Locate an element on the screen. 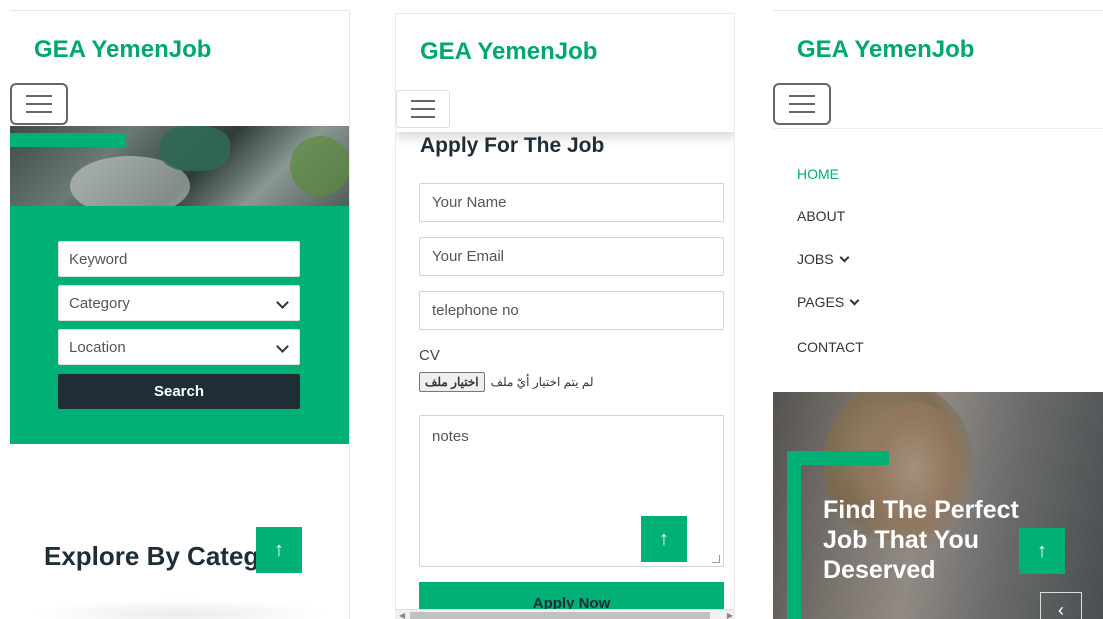 This screenshot has width=1103, height=619. nav-home-label: HOME is located at coordinates (818, 174).